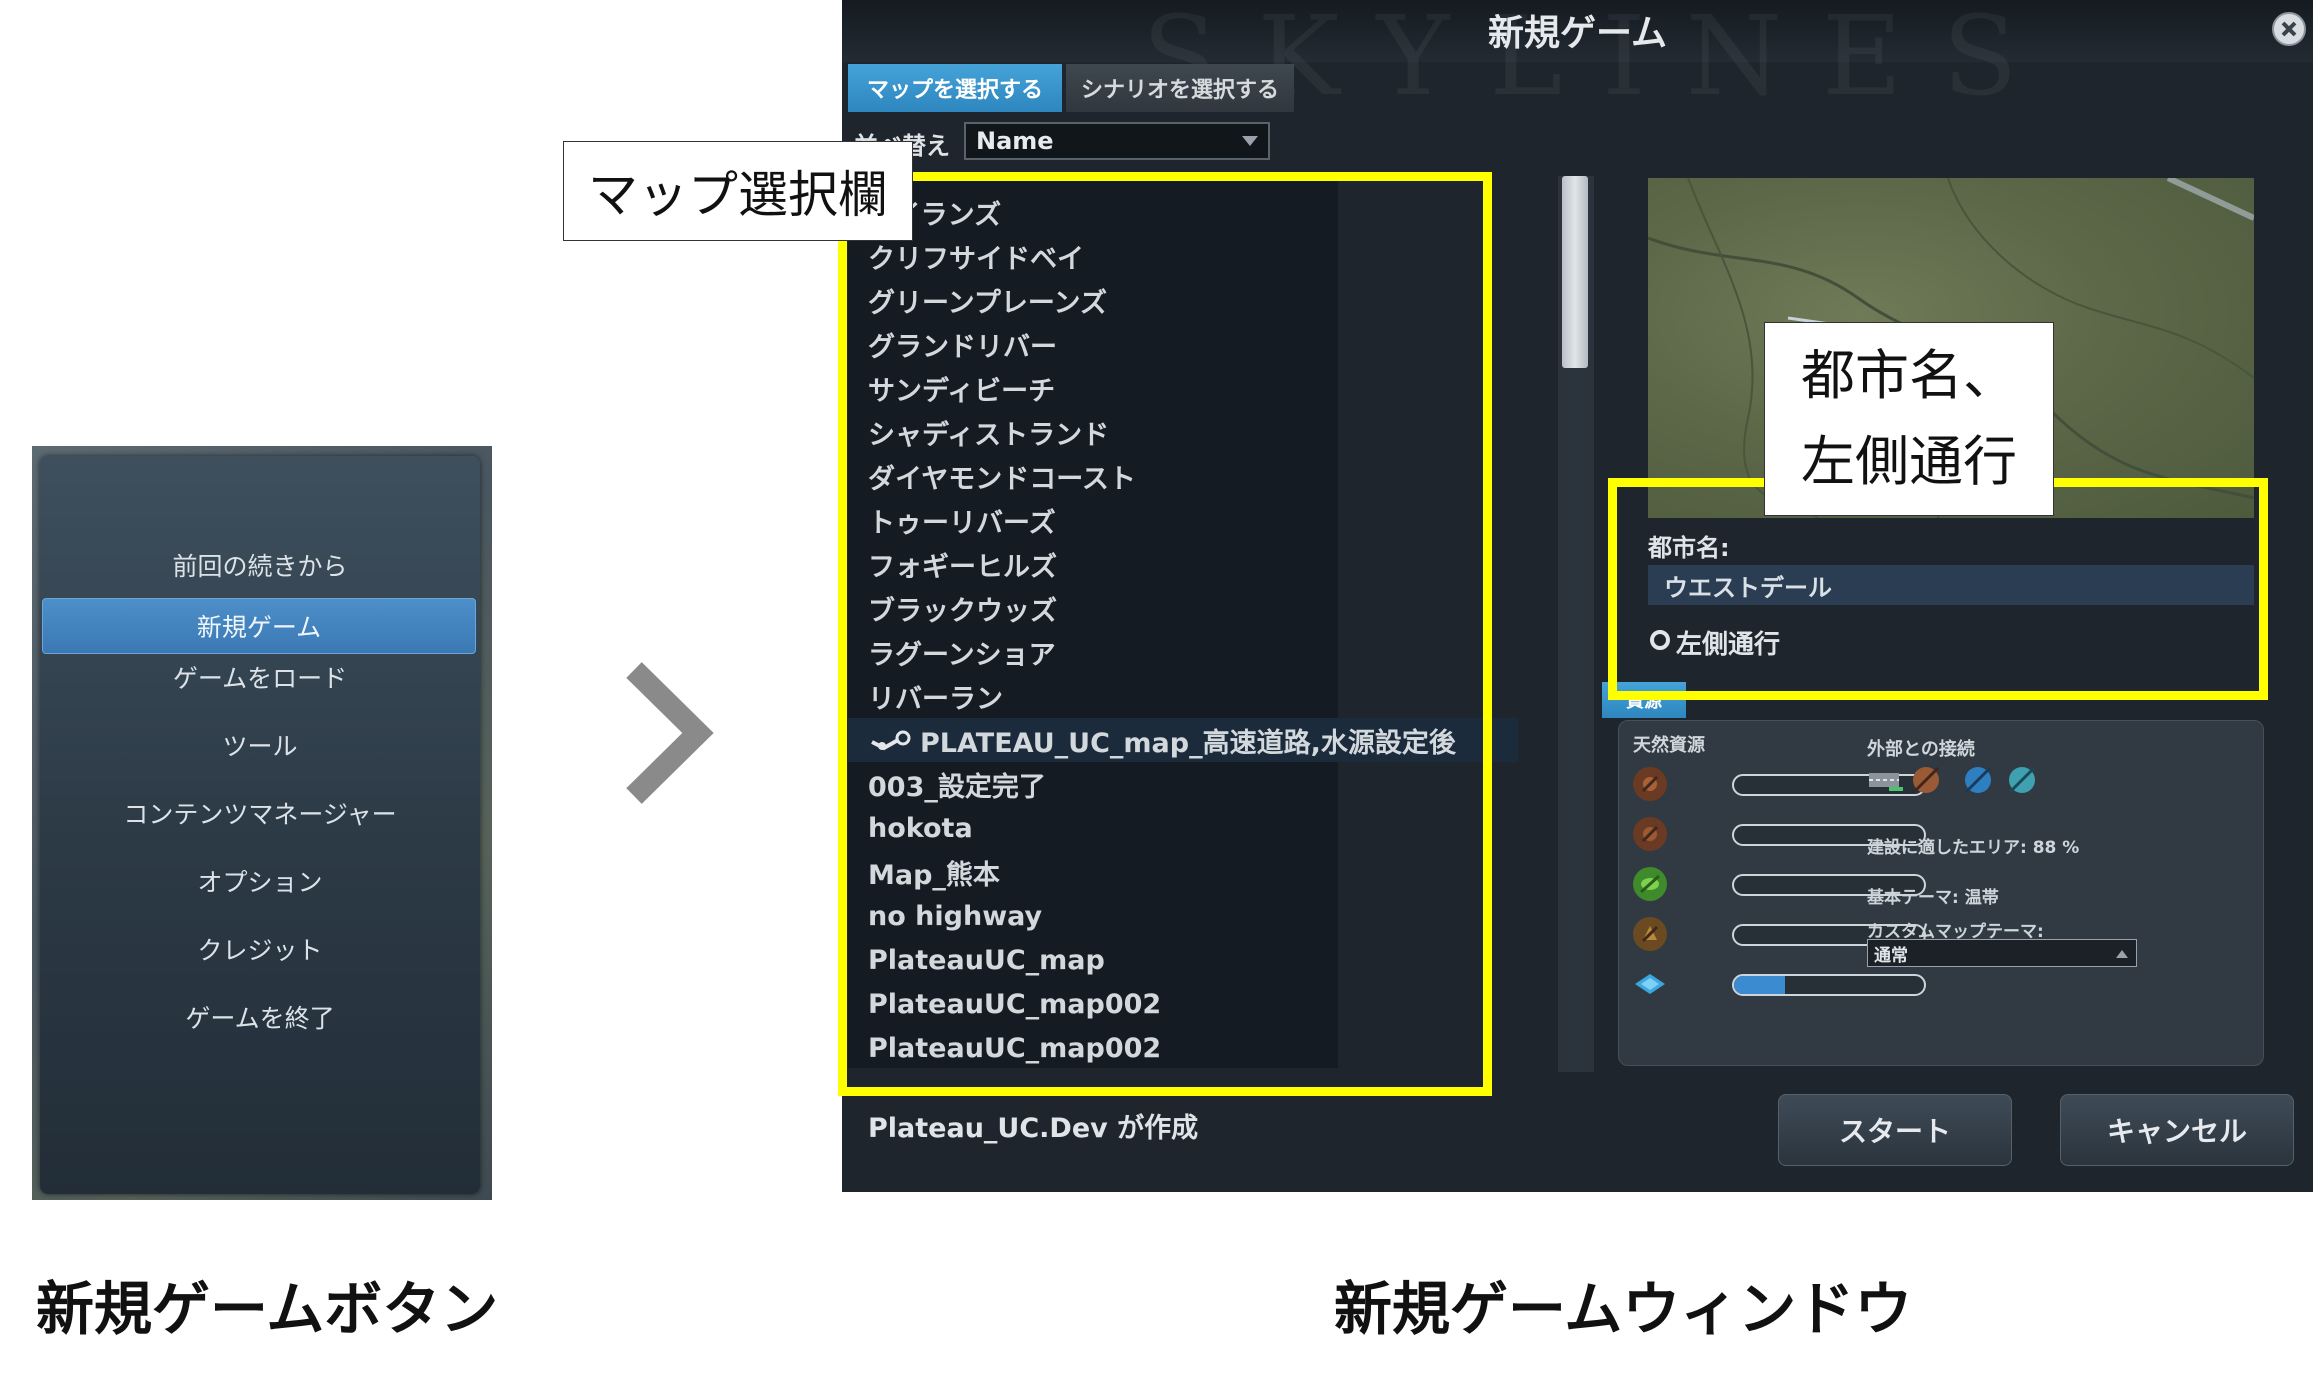  I want to click on ship-icon, so click(1978, 780).